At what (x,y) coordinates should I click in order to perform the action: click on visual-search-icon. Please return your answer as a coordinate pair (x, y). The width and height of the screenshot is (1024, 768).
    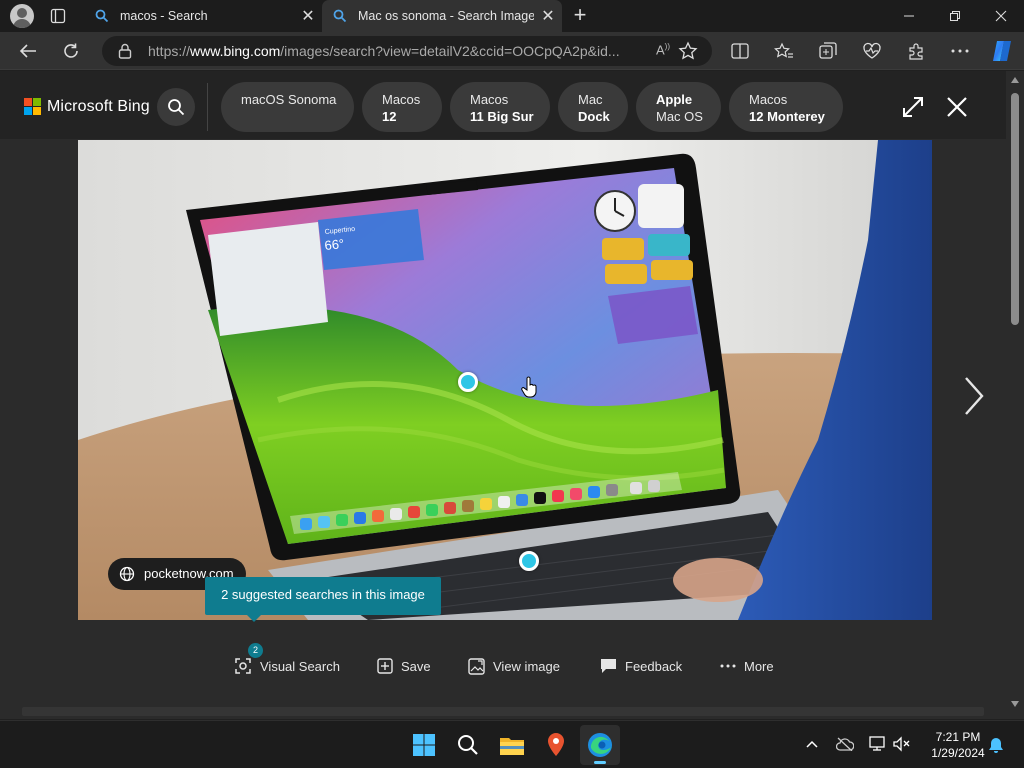
    Looking at the image, I should click on (243, 666).